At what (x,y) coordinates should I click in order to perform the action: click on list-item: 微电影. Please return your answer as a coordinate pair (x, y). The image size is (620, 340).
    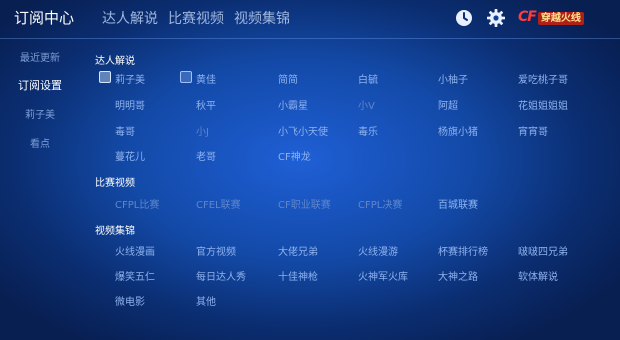
    Looking at the image, I should click on (130, 300).